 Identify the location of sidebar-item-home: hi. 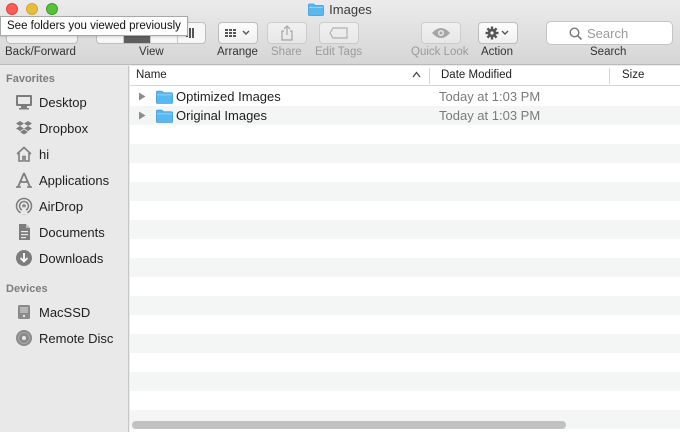
(64, 154).